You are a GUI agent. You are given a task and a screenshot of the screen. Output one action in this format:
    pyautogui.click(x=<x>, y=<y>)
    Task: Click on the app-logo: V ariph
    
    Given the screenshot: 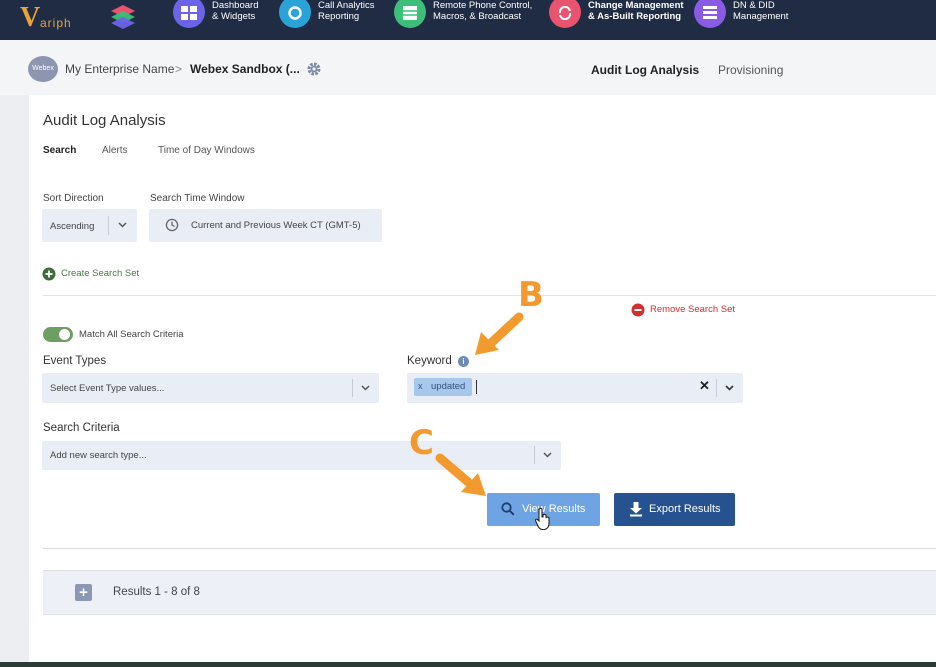 What is the action you would take?
    pyautogui.click(x=50, y=18)
    